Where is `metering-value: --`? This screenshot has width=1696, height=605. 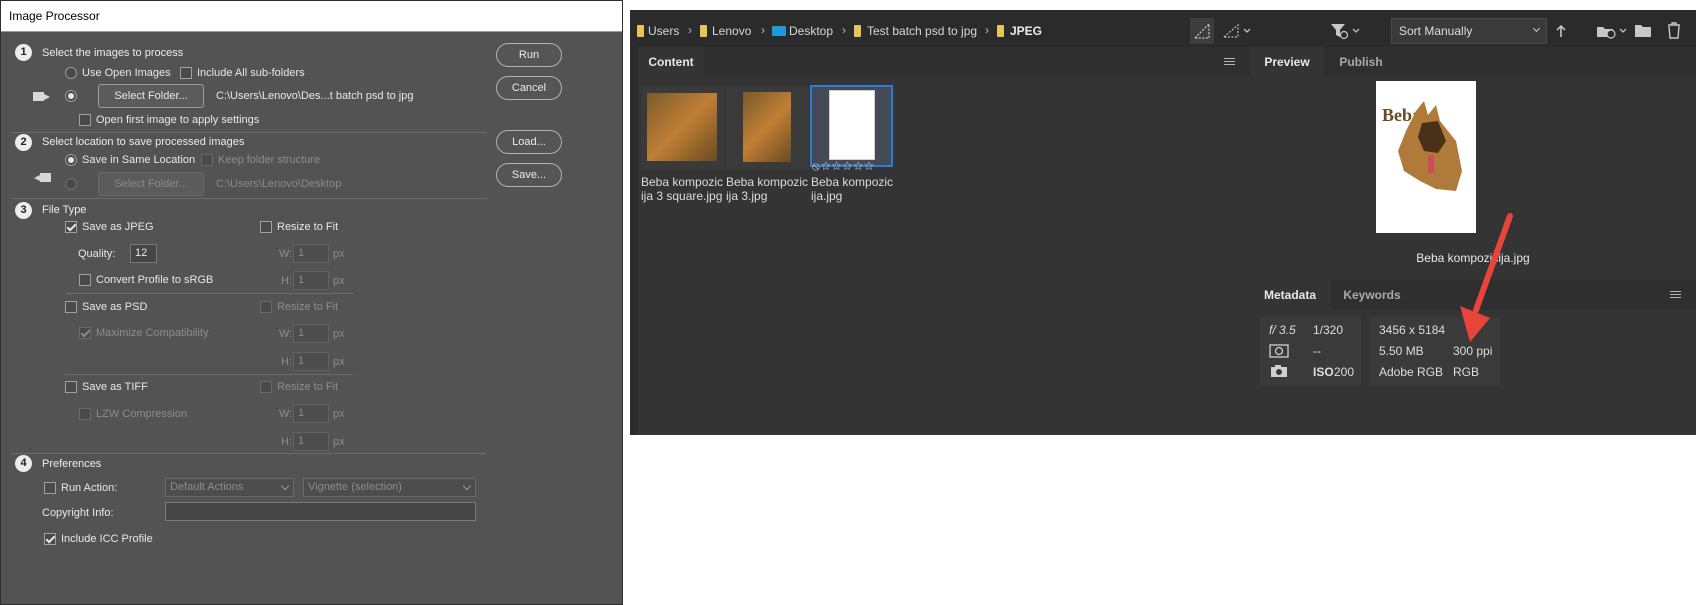
metering-value: -- is located at coordinates (1317, 351).